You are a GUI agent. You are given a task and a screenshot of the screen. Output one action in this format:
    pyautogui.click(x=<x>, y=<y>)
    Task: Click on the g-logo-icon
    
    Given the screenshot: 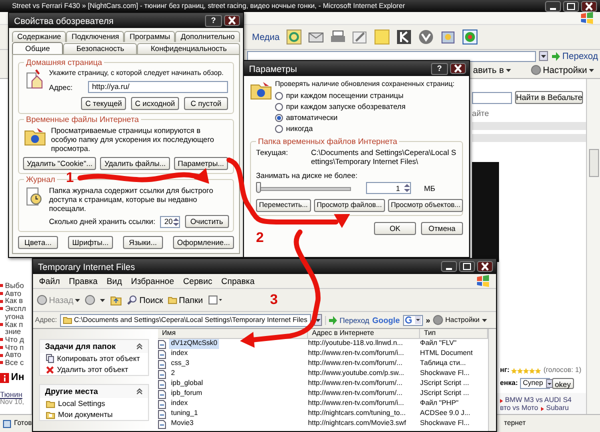 What is the action you would take?
    pyautogui.click(x=408, y=320)
    